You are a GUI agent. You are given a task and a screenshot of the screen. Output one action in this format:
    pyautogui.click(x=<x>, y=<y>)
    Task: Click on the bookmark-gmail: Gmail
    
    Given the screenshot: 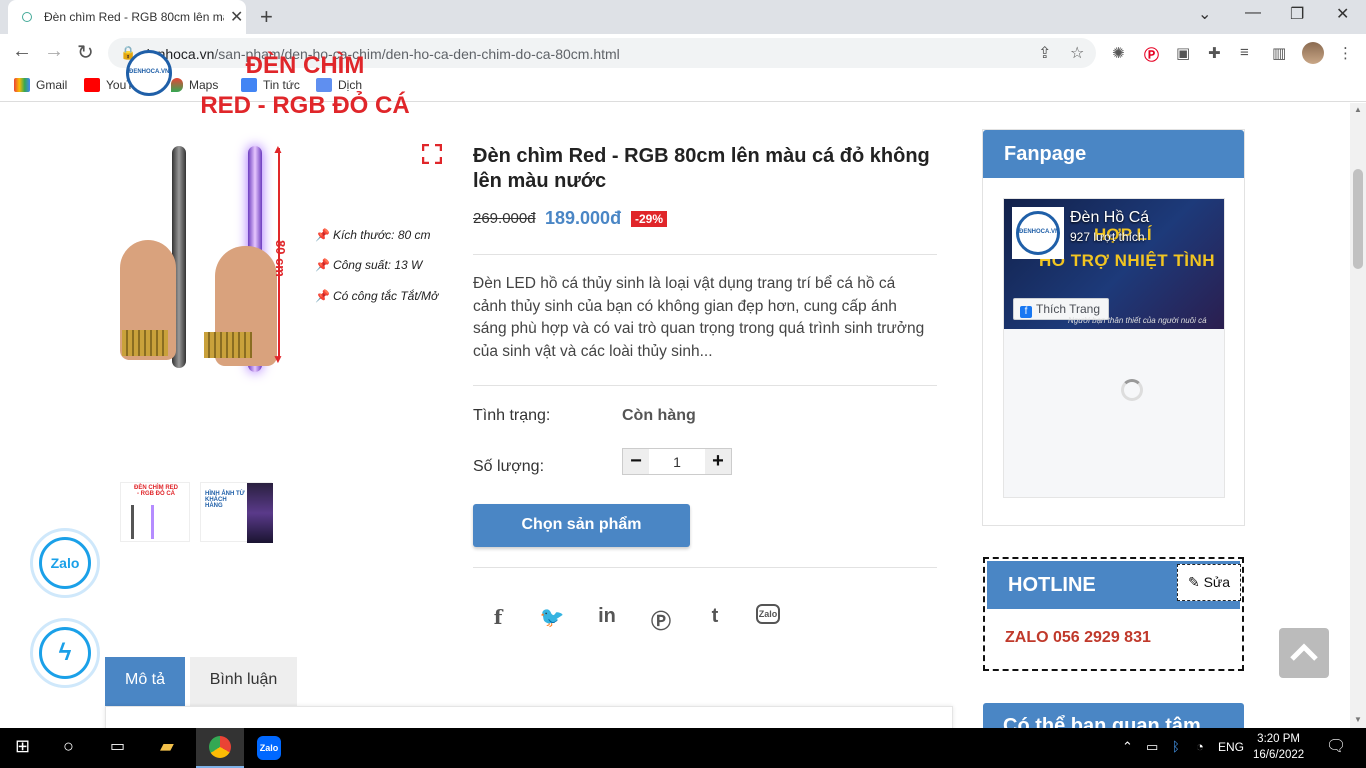 What is the action you would take?
    pyautogui.click(x=40, y=85)
    